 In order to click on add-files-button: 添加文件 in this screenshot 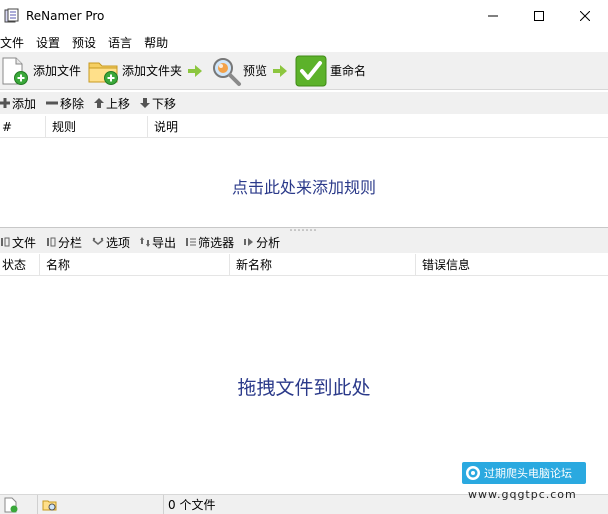, I will do `click(40, 71)`.